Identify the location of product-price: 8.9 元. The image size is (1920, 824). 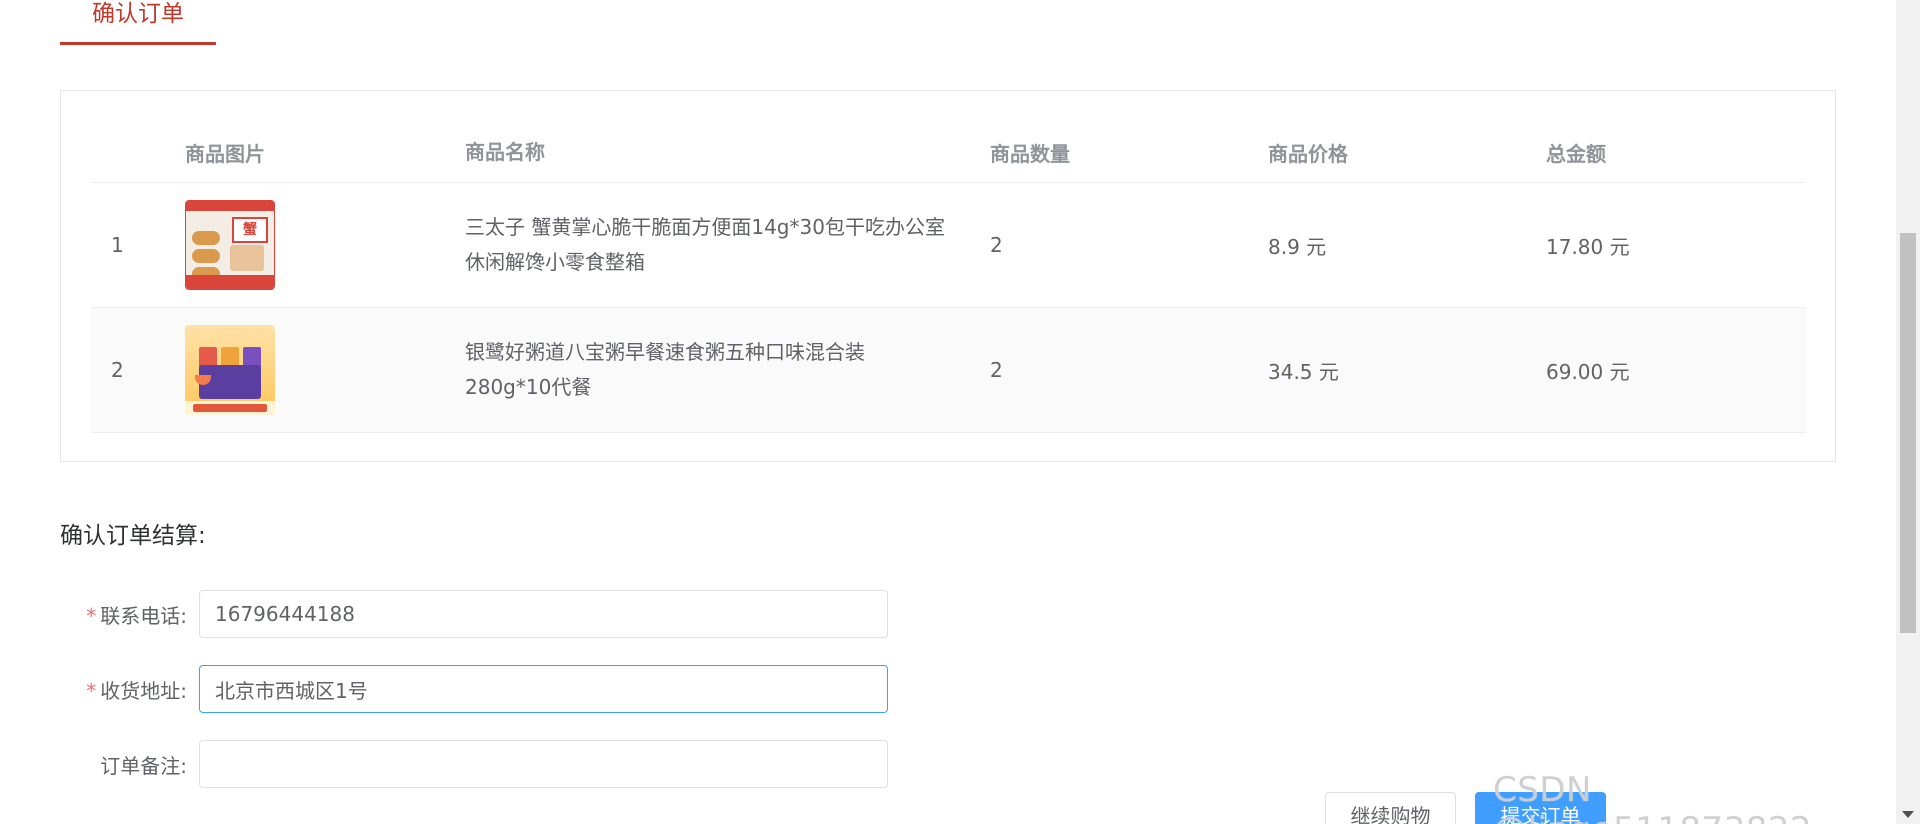
(1297, 246).